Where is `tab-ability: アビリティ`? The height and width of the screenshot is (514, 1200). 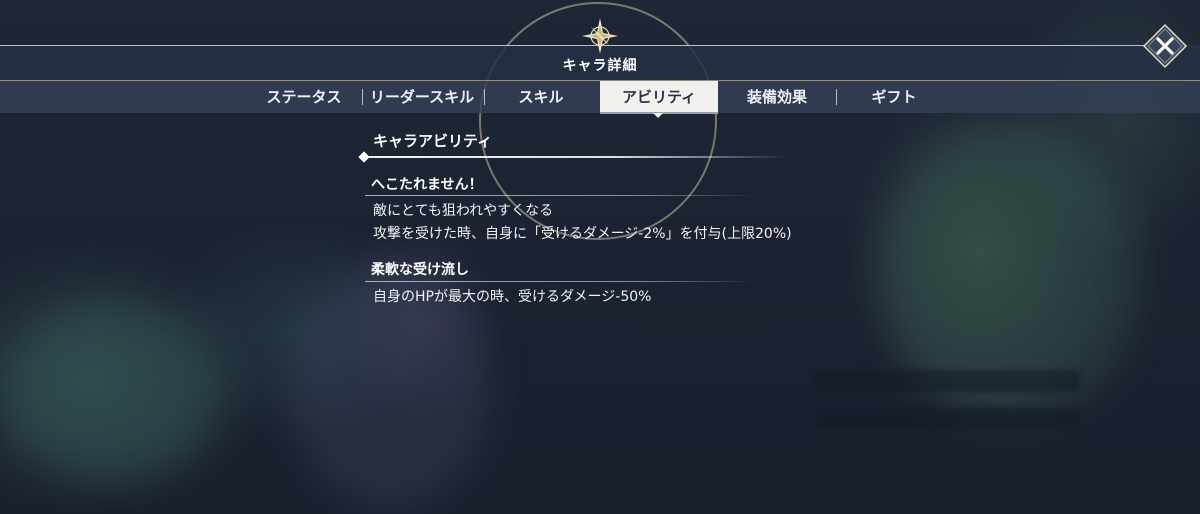
tab-ability: アビリティ is located at coordinates (659, 97).